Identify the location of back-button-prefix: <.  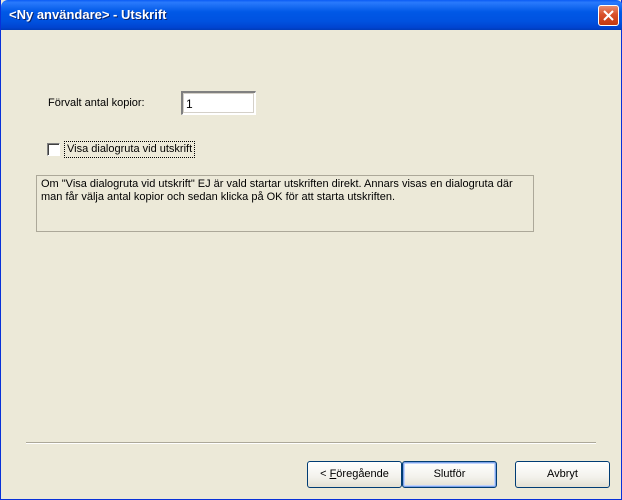
(325, 474).